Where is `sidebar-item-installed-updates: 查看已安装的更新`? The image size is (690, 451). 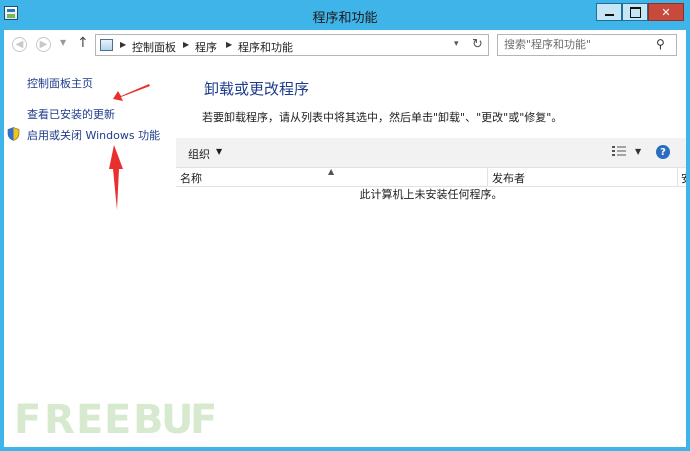
sidebar-item-installed-updates: 查看已安装的更新 is located at coordinates (71, 114).